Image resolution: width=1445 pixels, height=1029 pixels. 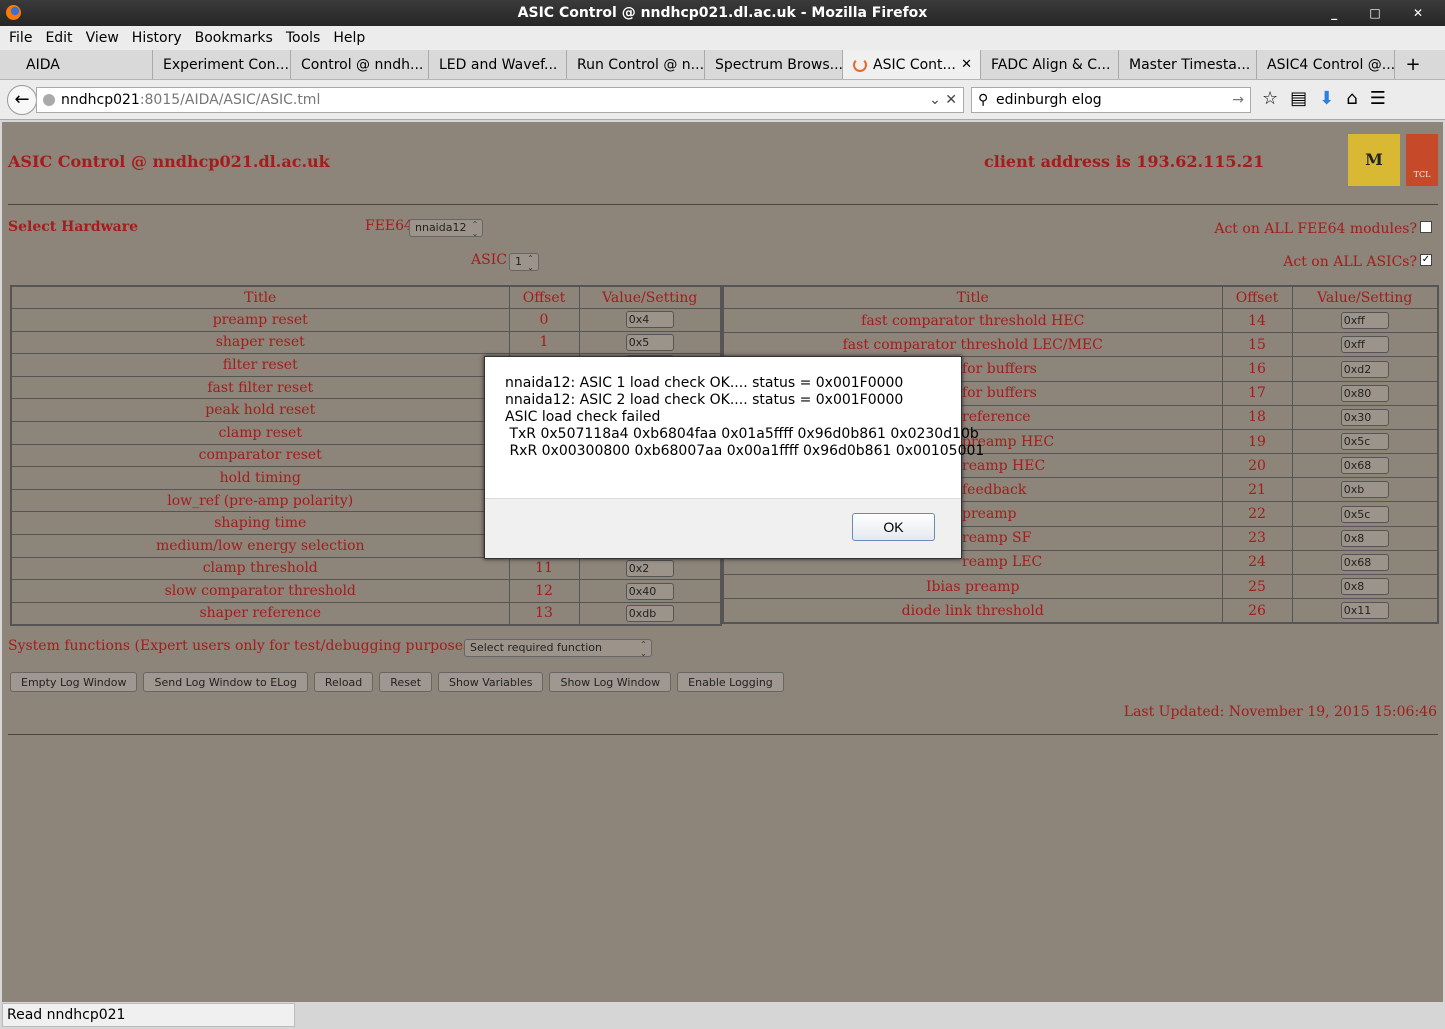 I want to click on register-value-input: 0x5, so click(x=649, y=342).